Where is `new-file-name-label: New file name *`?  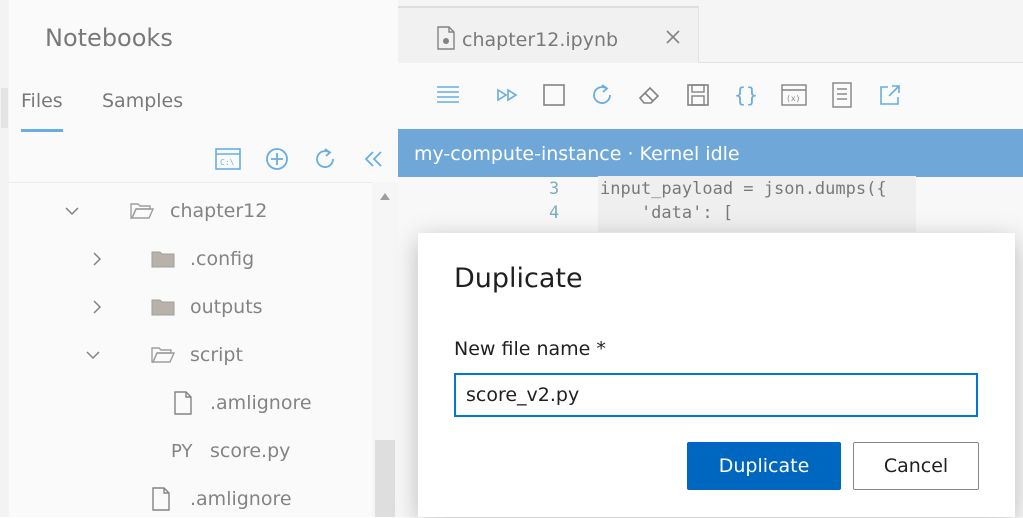
new-file-name-label: New file name * is located at coordinates (530, 349).